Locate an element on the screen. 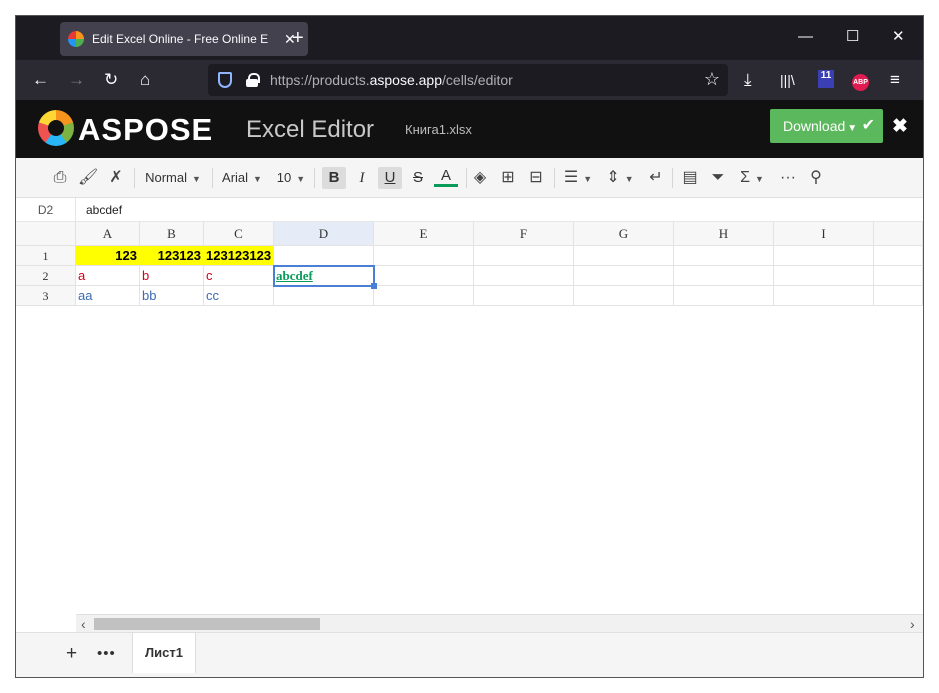 The image size is (939, 693). cell-e1 is located at coordinates (424, 256).